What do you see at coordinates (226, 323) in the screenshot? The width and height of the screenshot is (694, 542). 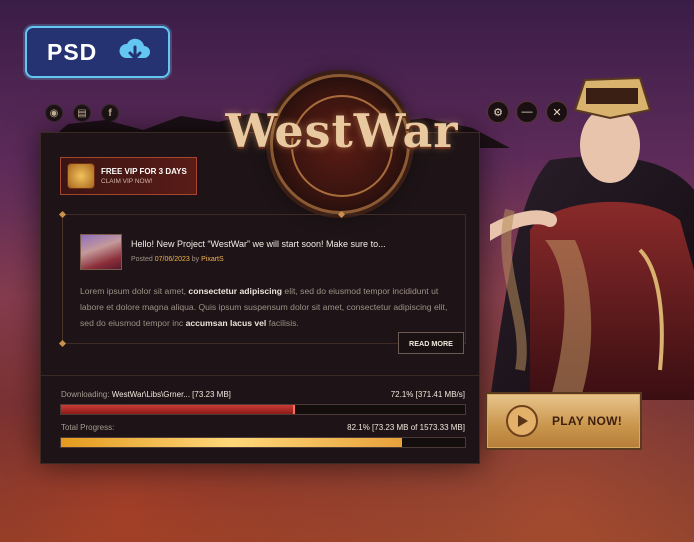 I see `body-highlight: accumsan lacus vel` at bounding box center [226, 323].